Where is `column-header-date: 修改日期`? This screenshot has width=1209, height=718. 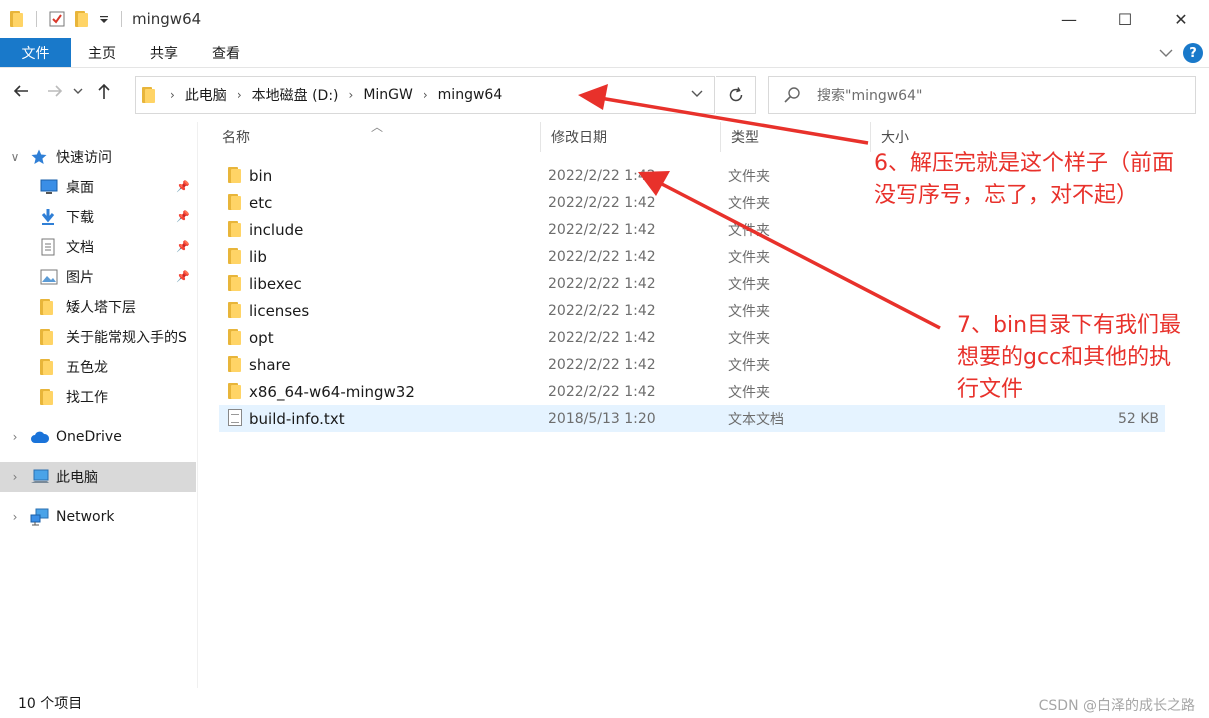
column-header-date: 修改日期 is located at coordinates (631, 137).